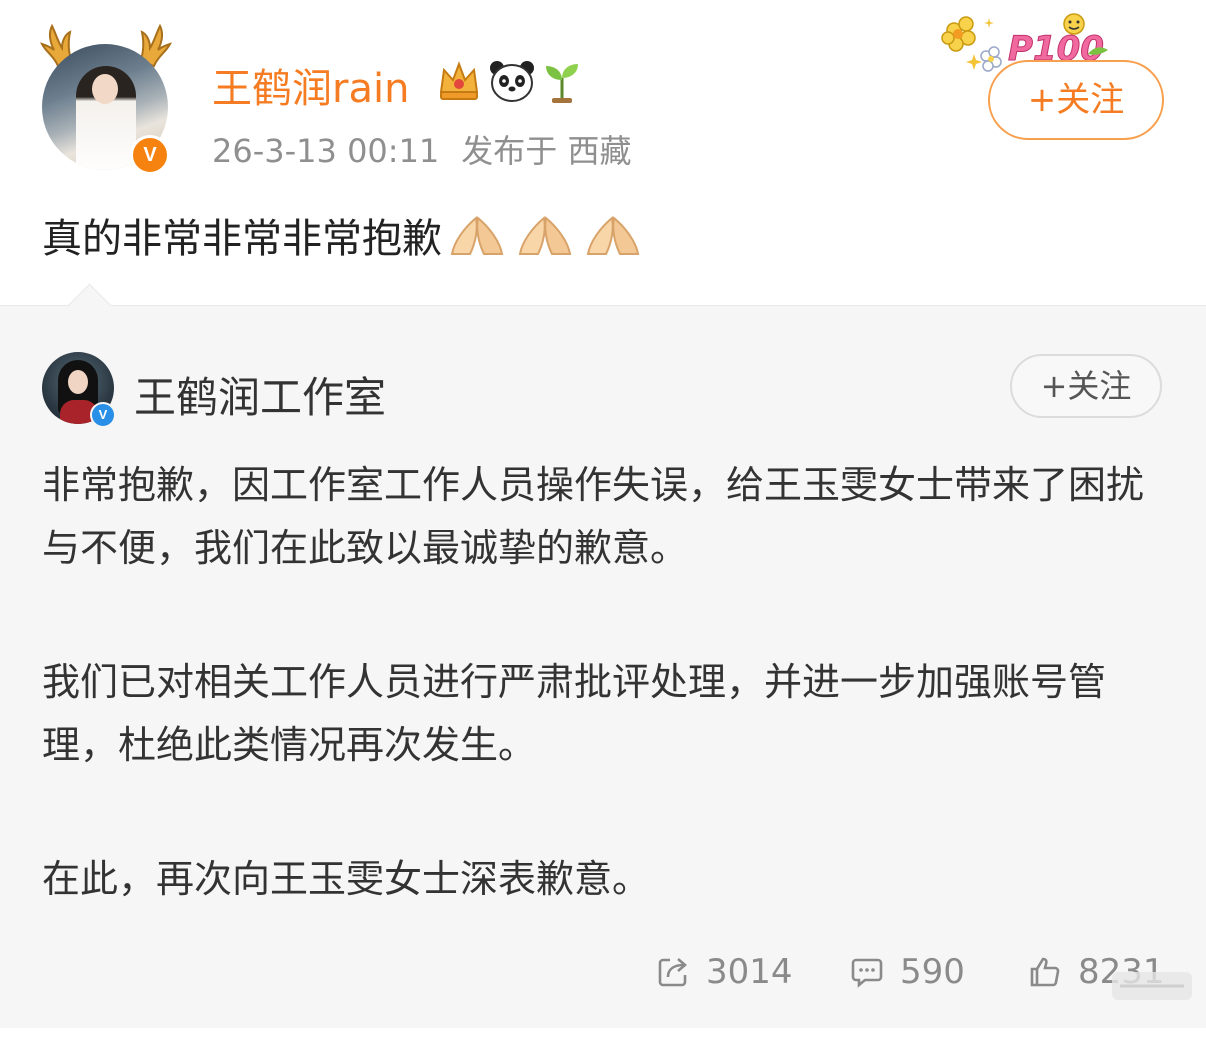 The height and width of the screenshot is (1039, 1206). I want to click on share-icon, so click(672, 972).